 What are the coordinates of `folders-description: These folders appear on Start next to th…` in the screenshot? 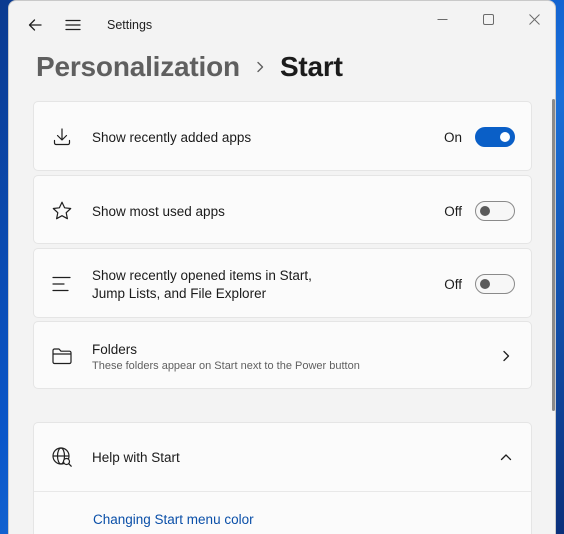 It's located at (226, 366).